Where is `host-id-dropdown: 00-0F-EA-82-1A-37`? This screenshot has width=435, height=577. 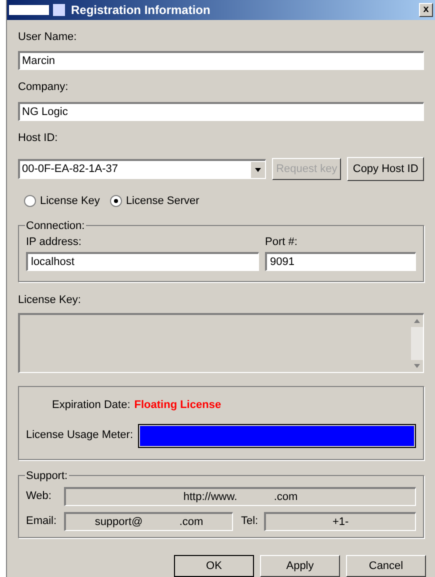
host-id-dropdown: 00-0F-EA-82-1A-37 is located at coordinates (142, 169).